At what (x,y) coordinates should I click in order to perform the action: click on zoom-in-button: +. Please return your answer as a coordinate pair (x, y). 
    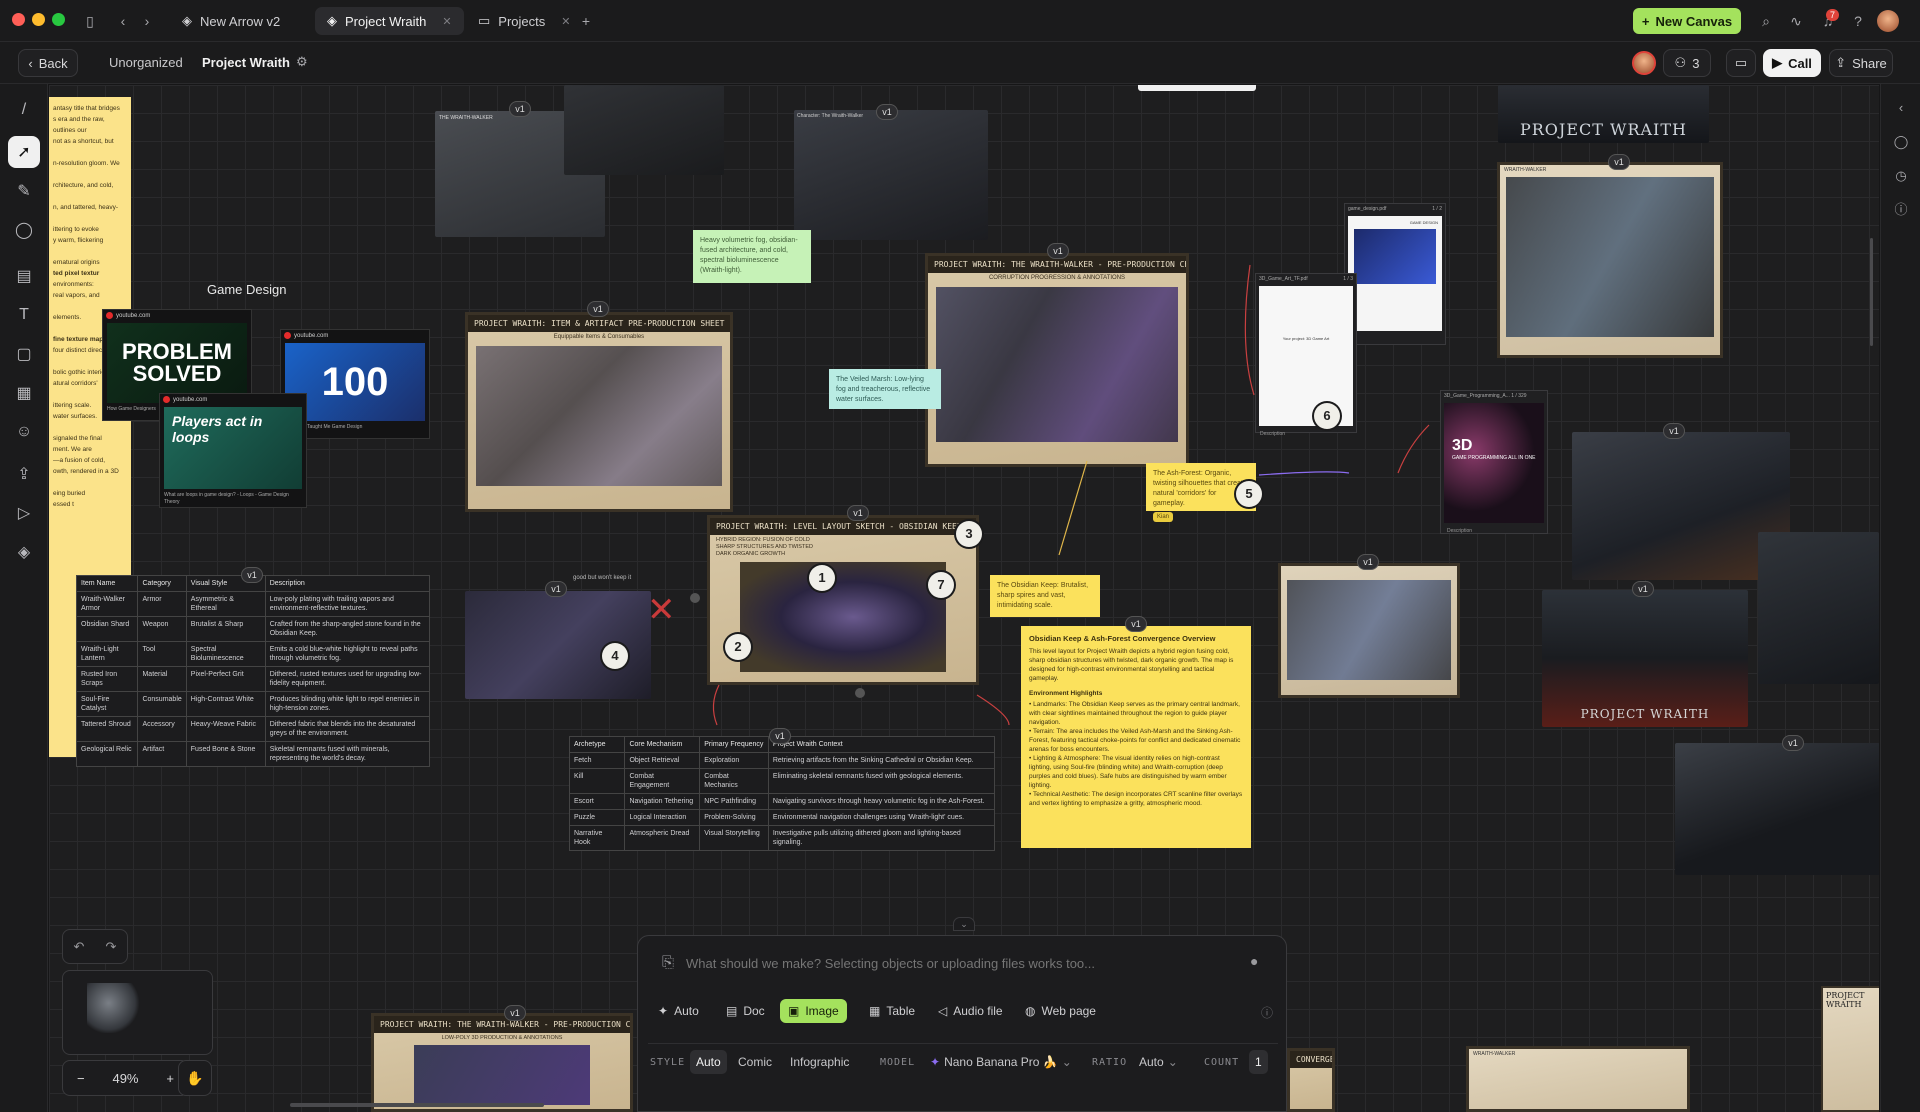
    Looking at the image, I should click on (170, 1078).